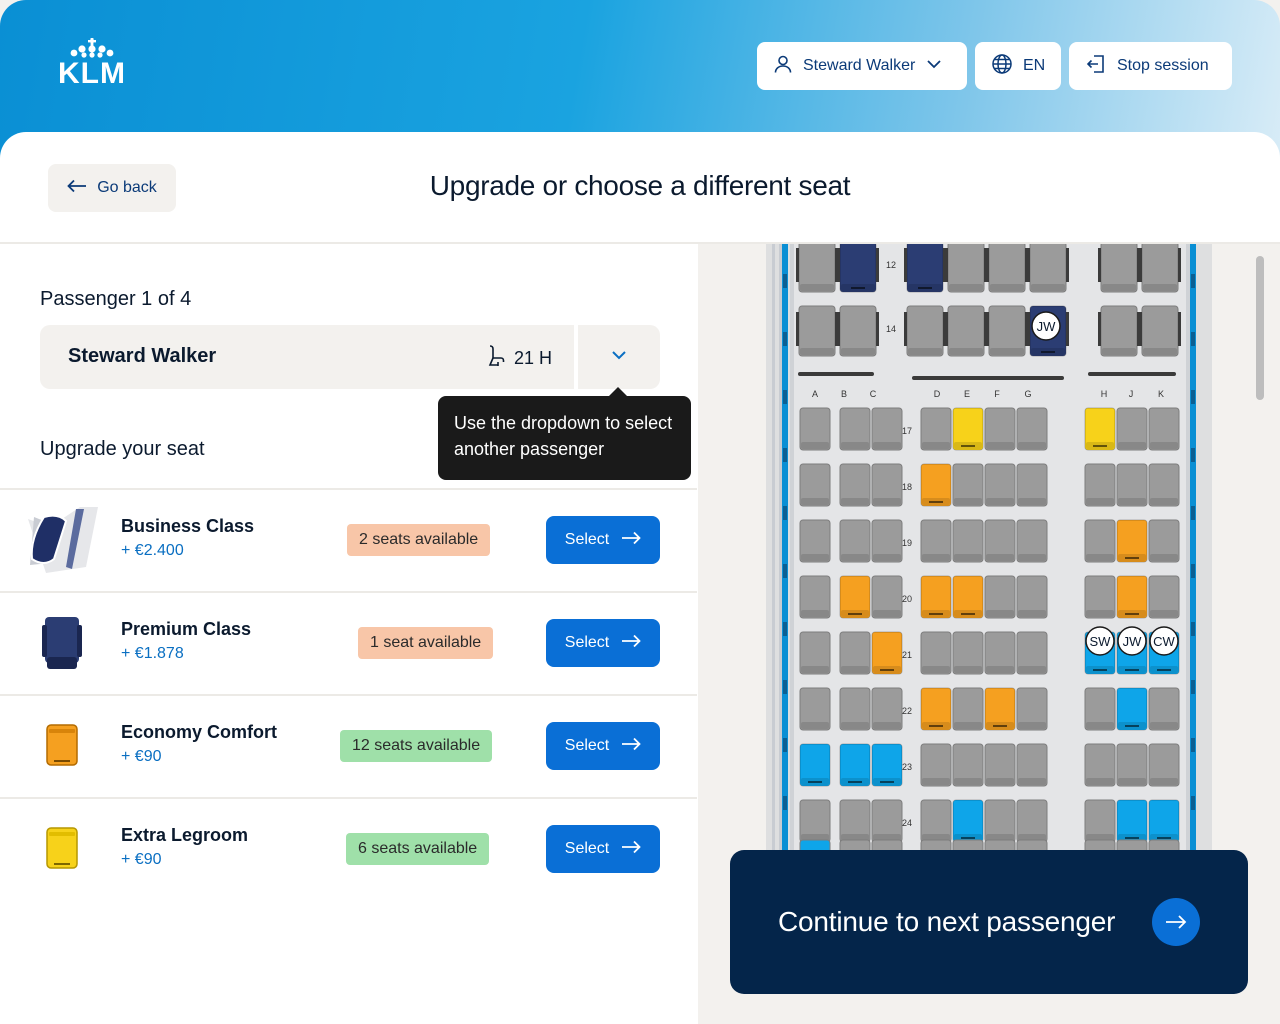 The width and height of the screenshot is (1280, 1024). Describe the element at coordinates (907, 655) in the screenshot. I see `row-number: 21` at that location.